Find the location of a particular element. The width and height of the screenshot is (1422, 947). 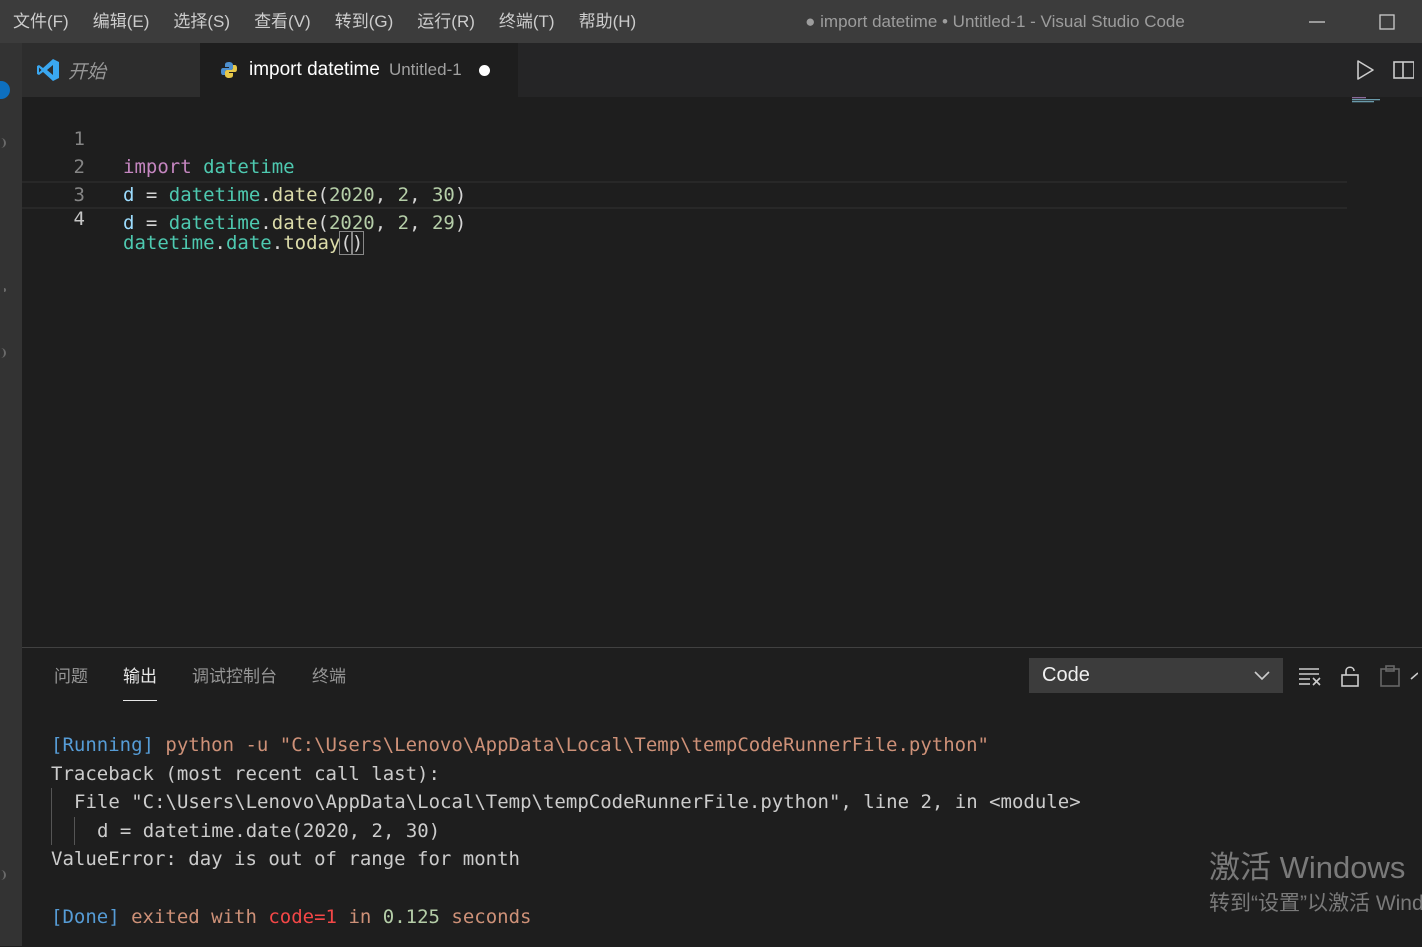

done-text: in is located at coordinates (360, 916).